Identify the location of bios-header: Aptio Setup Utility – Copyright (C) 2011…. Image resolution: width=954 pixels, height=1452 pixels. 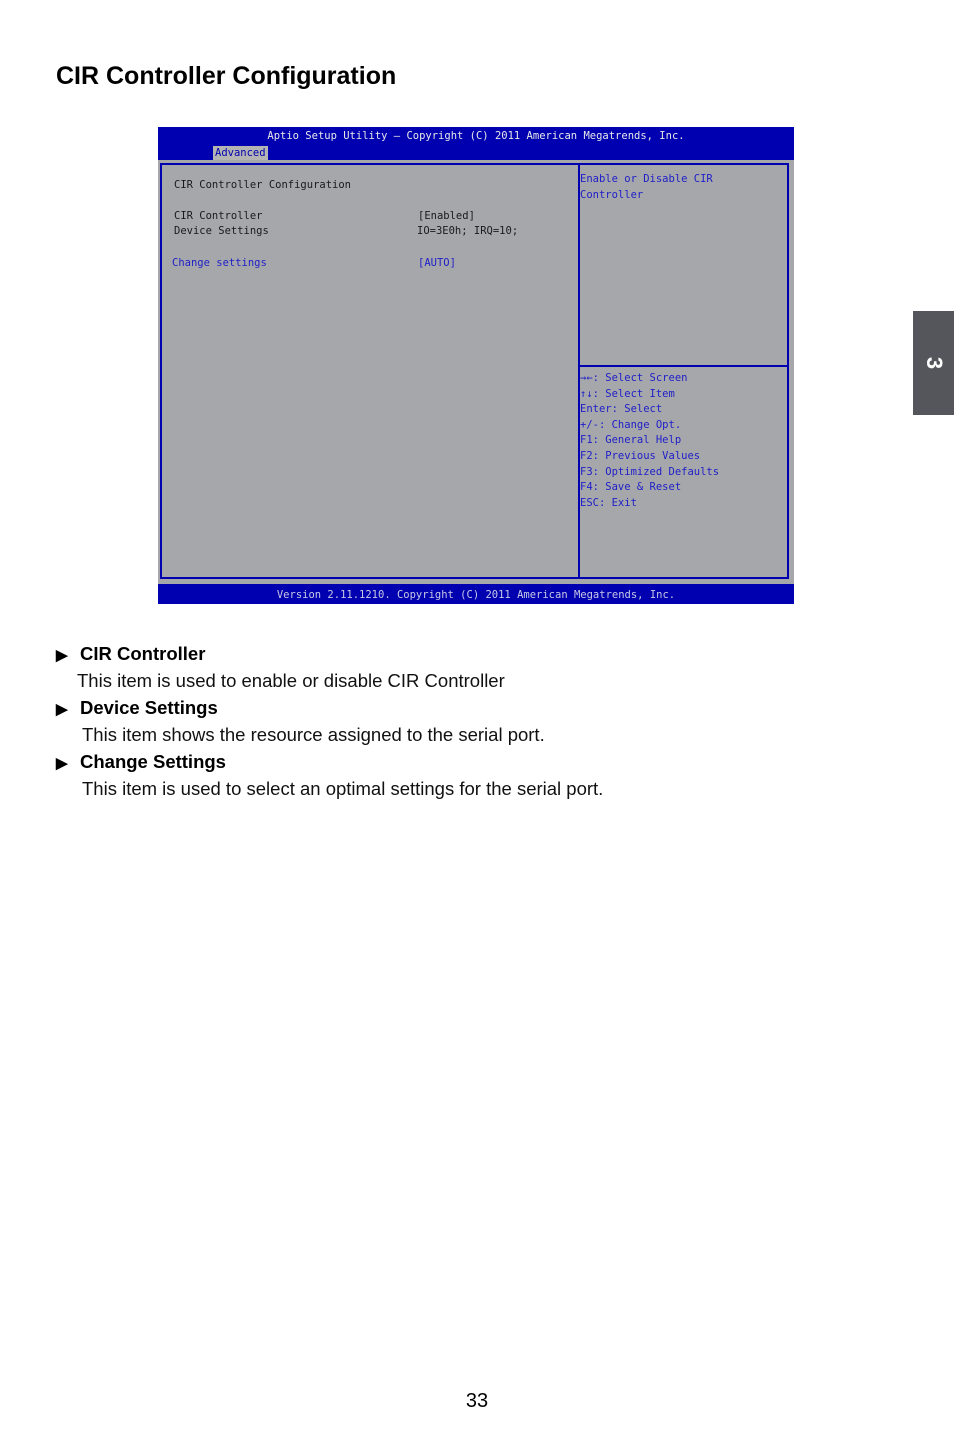
(476, 136).